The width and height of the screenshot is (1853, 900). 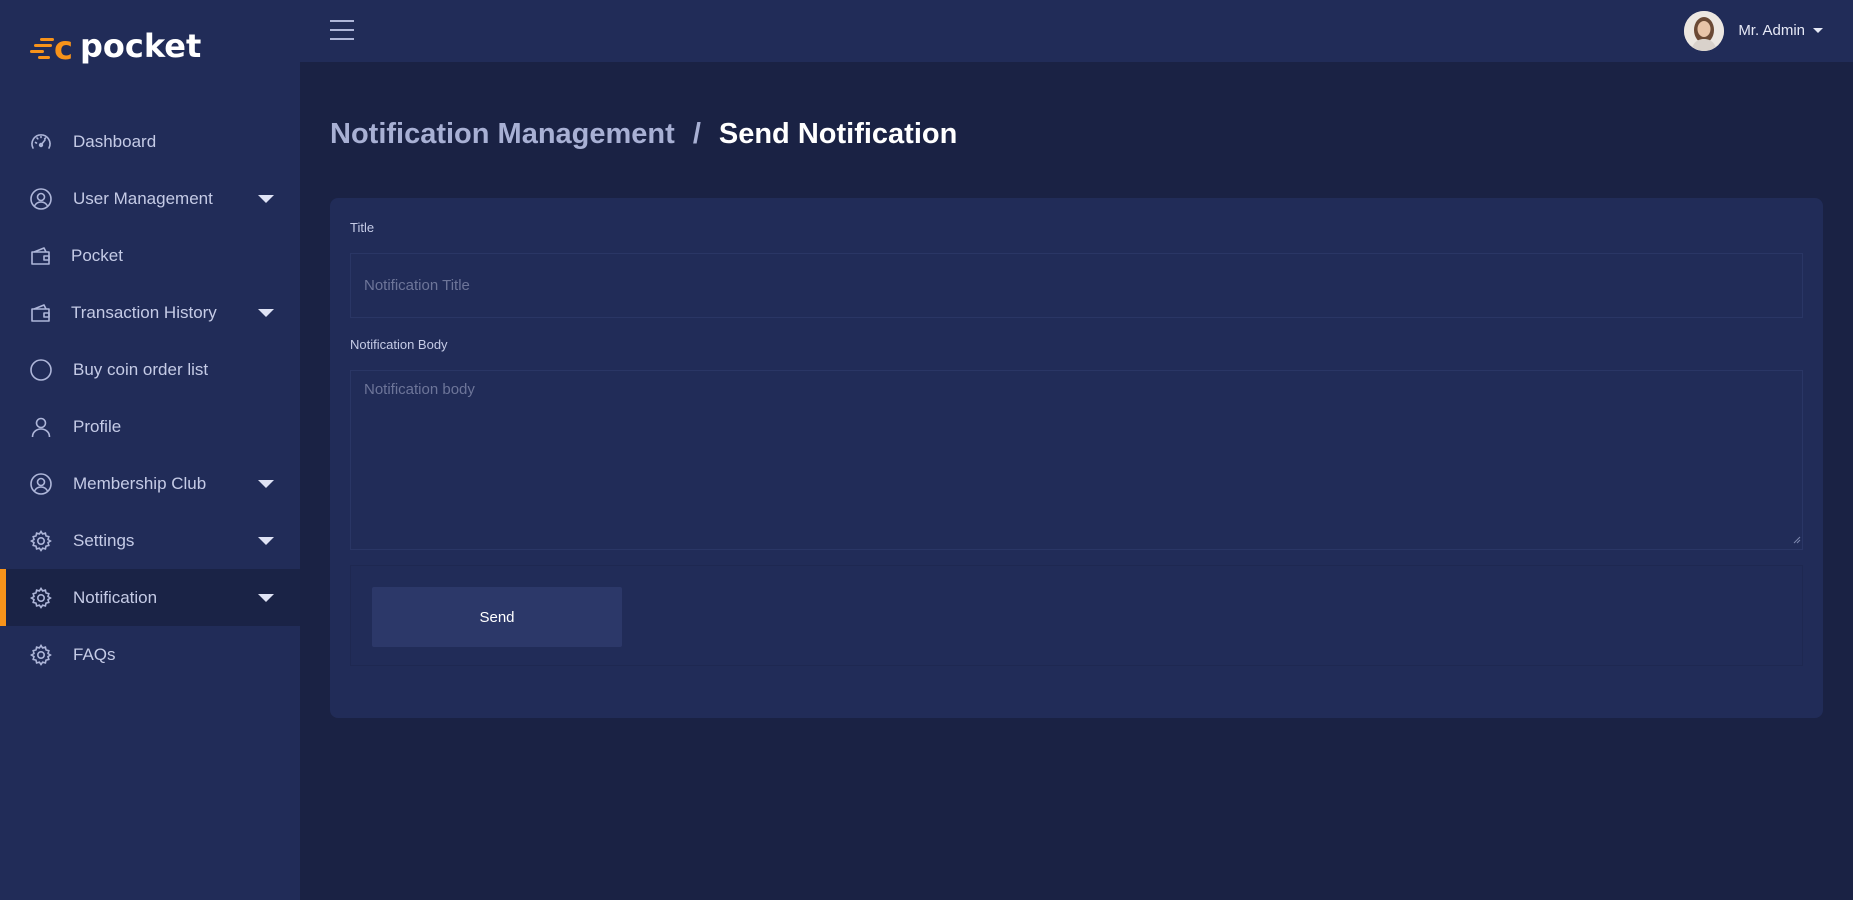 I want to click on resize-handle-icon, so click(x=1796, y=539).